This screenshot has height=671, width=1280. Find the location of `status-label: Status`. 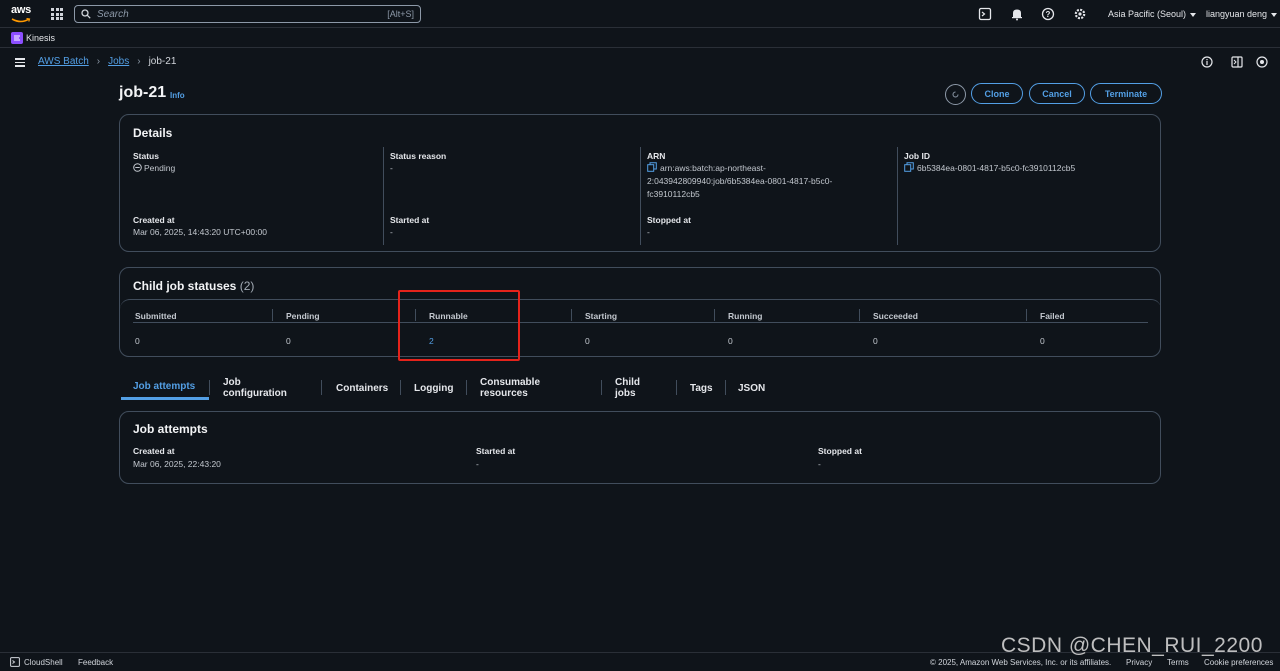

status-label: Status is located at coordinates (146, 156).